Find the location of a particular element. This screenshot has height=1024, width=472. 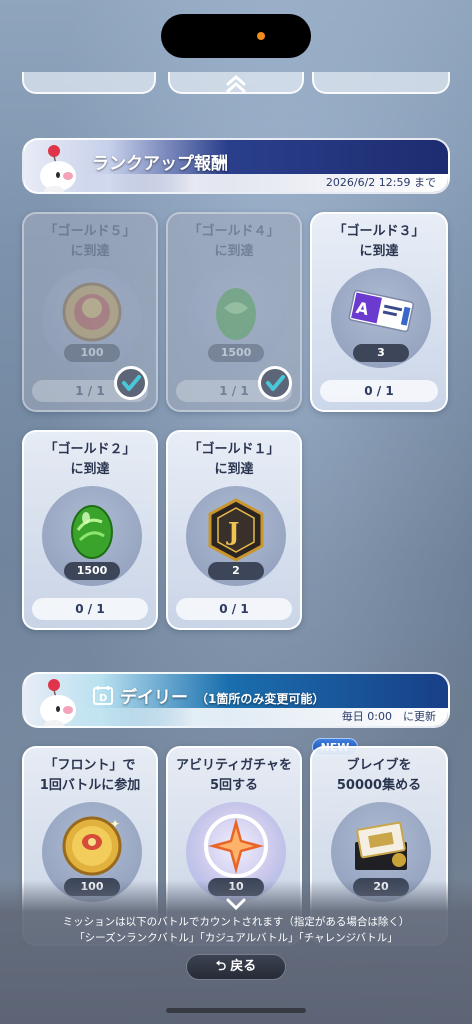

j-emblem-icon: J is located at coordinates (236, 530).